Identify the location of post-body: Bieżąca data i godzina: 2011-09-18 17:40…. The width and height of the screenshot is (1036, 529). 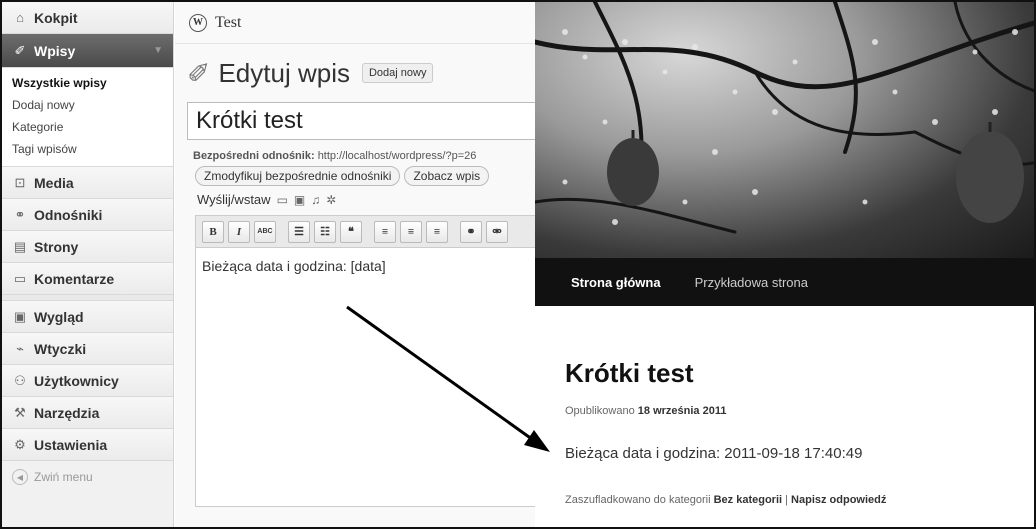
(714, 453).